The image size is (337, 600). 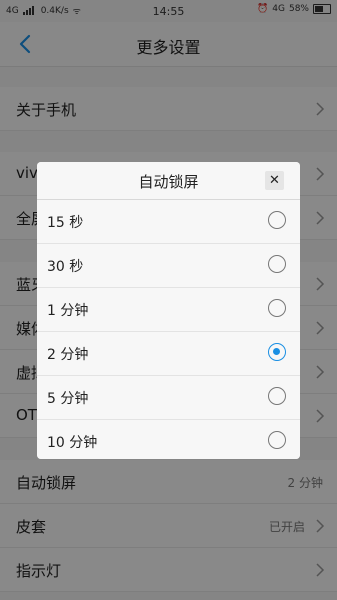 I want to click on close-button: ✕, so click(x=274, y=180).